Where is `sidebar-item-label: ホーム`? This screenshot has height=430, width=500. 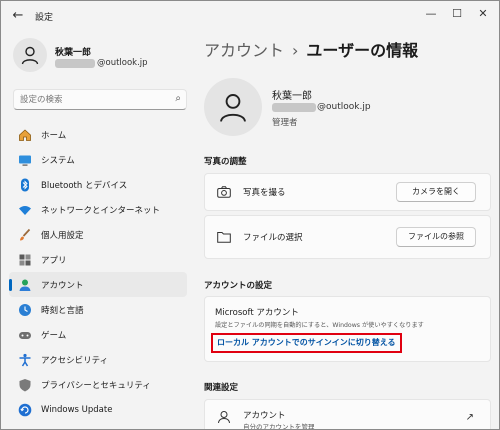 sidebar-item-label: ホーム is located at coordinates (54, 135).